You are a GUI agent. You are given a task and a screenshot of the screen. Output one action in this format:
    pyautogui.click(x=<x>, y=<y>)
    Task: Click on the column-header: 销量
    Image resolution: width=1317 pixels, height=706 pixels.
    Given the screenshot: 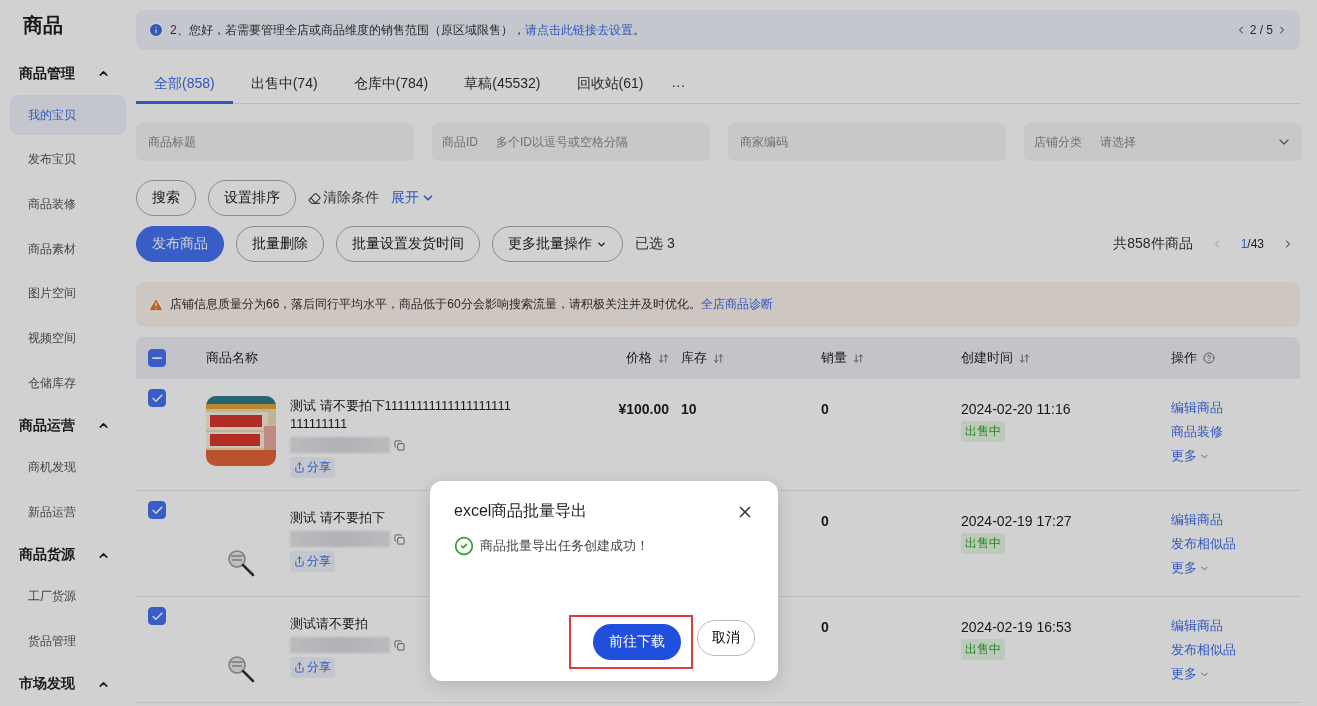 What is the action you would take?
    pyautogui.click(x=834, y=358)
    